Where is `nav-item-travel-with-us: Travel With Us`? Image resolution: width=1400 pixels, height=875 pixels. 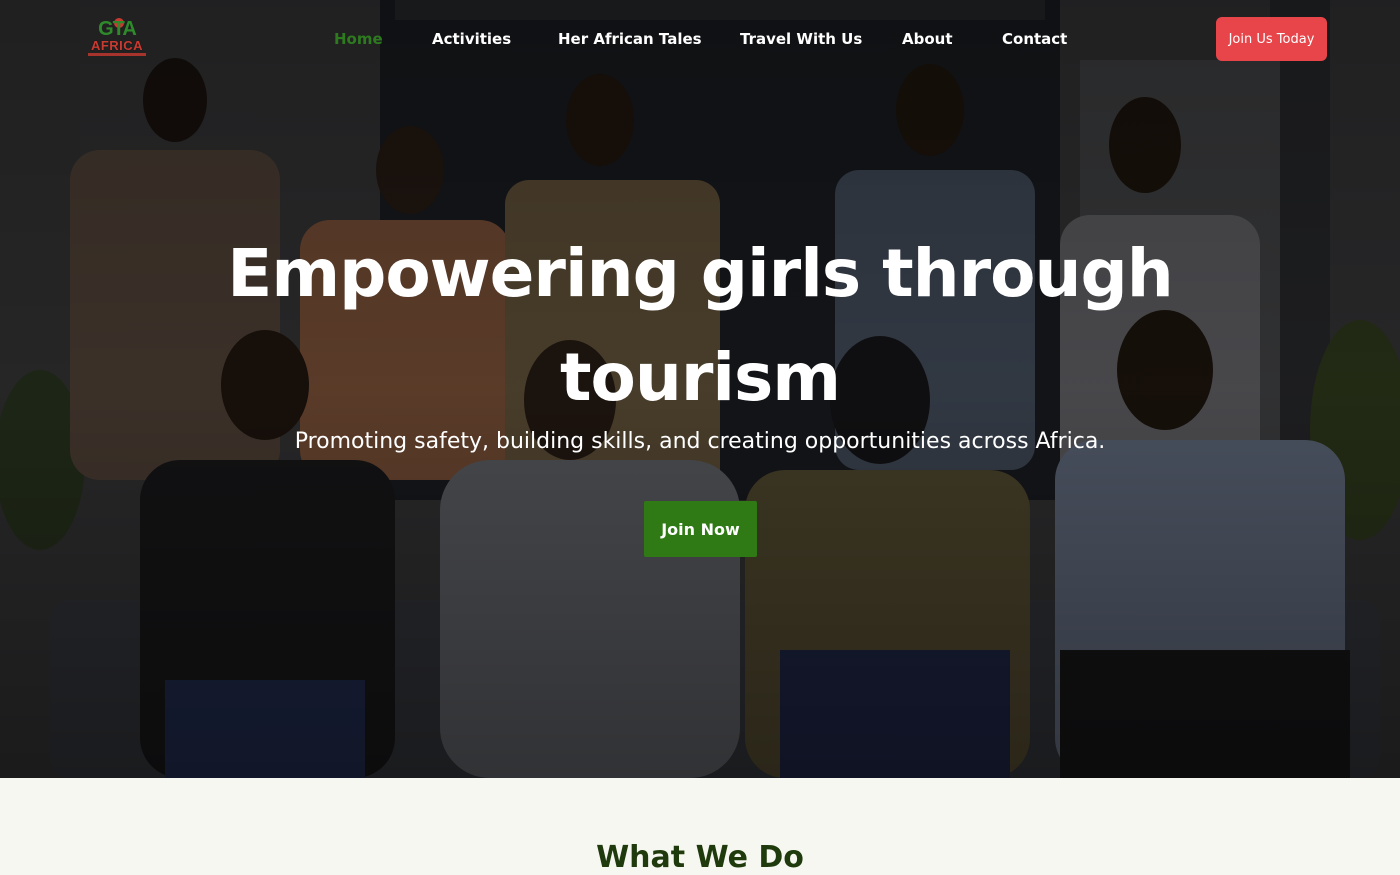
nav-item-travel-with-us: Travel With Us is located at coordinates (821, 39).